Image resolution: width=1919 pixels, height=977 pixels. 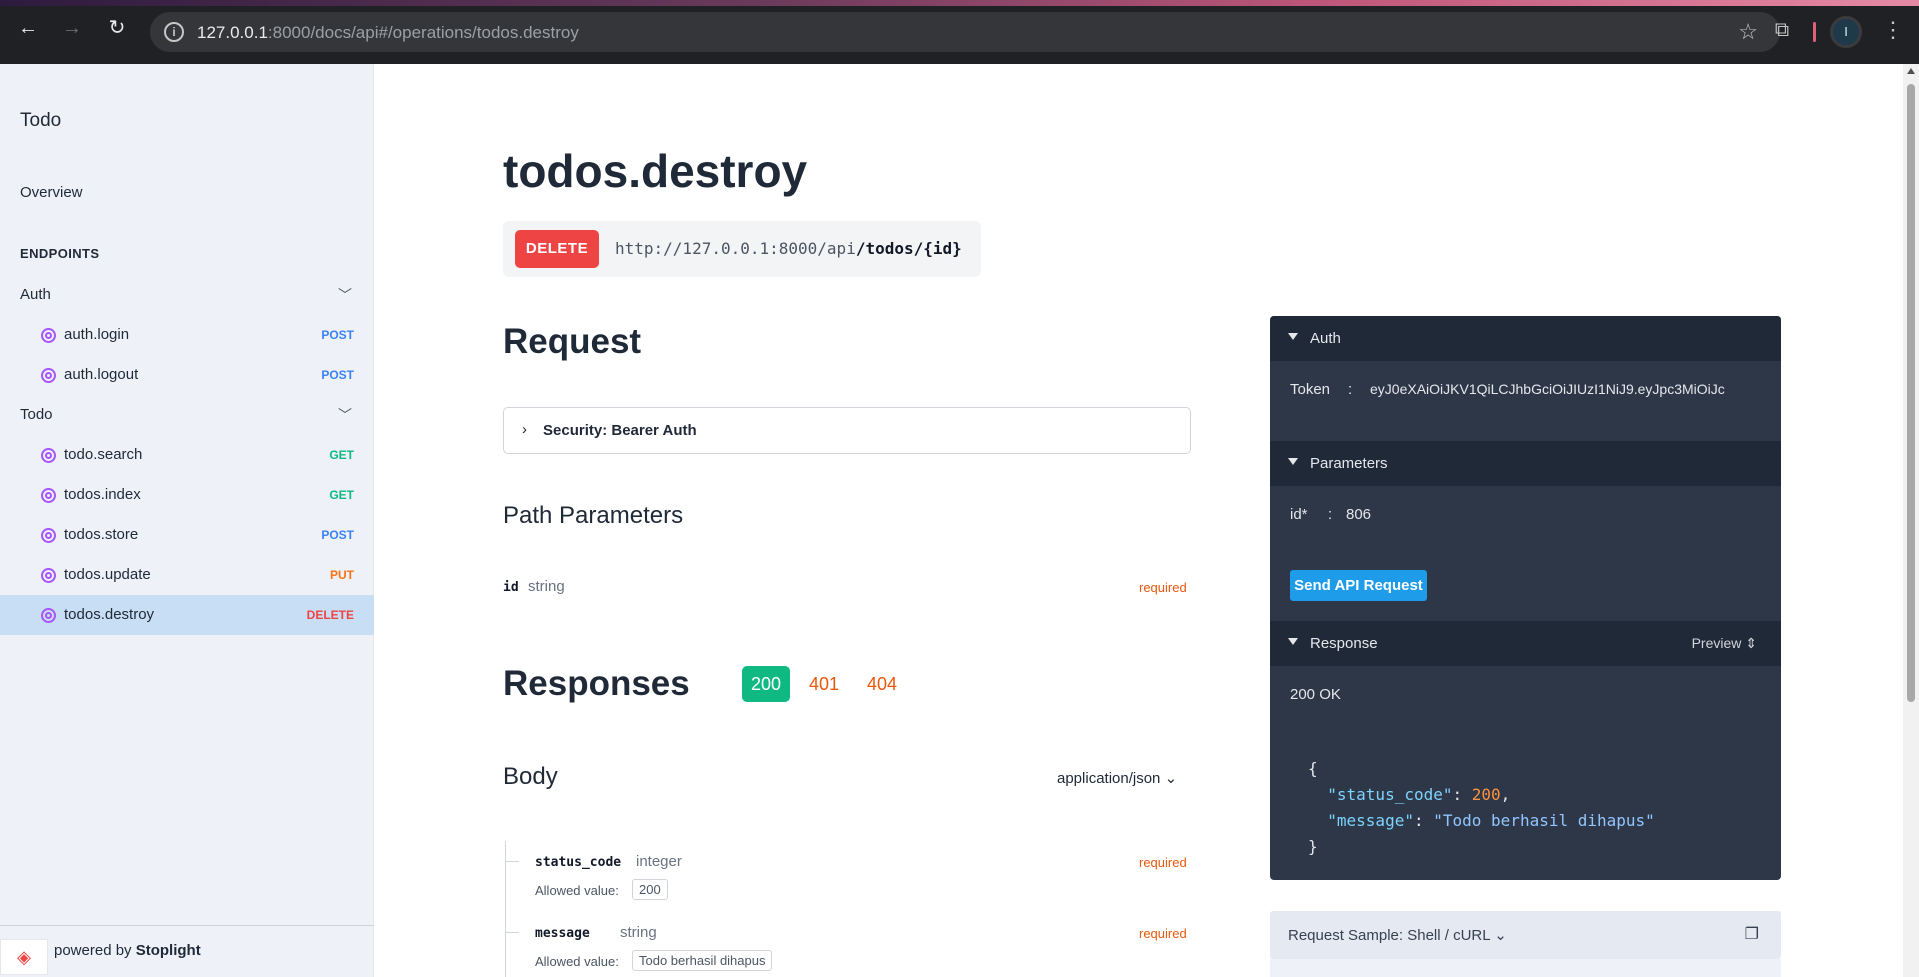 What do you see at coordinates (766, 684) in the screenshot?
I see `response-tab-200: 200` at bounding box center [766, 684].